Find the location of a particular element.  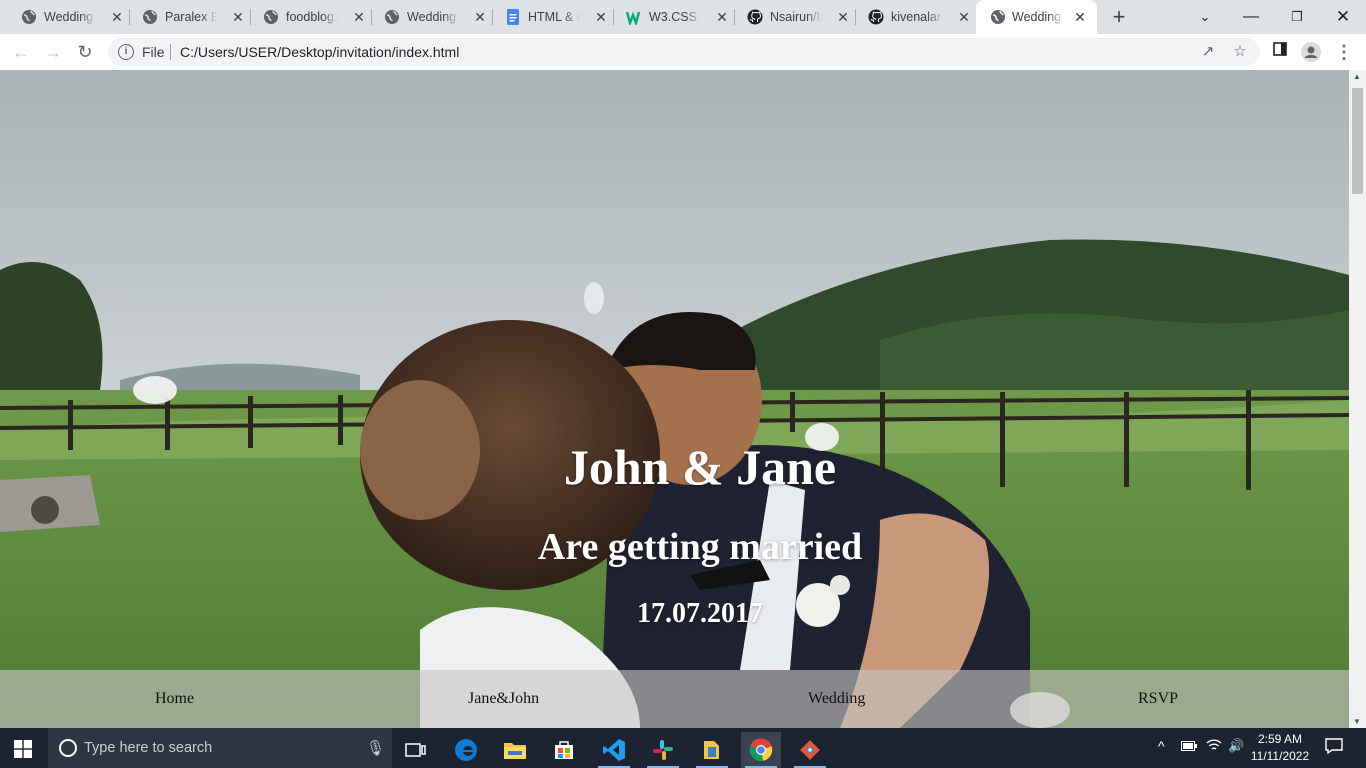

microphone-icon: 🎙 is located at coordinates (375, 748).